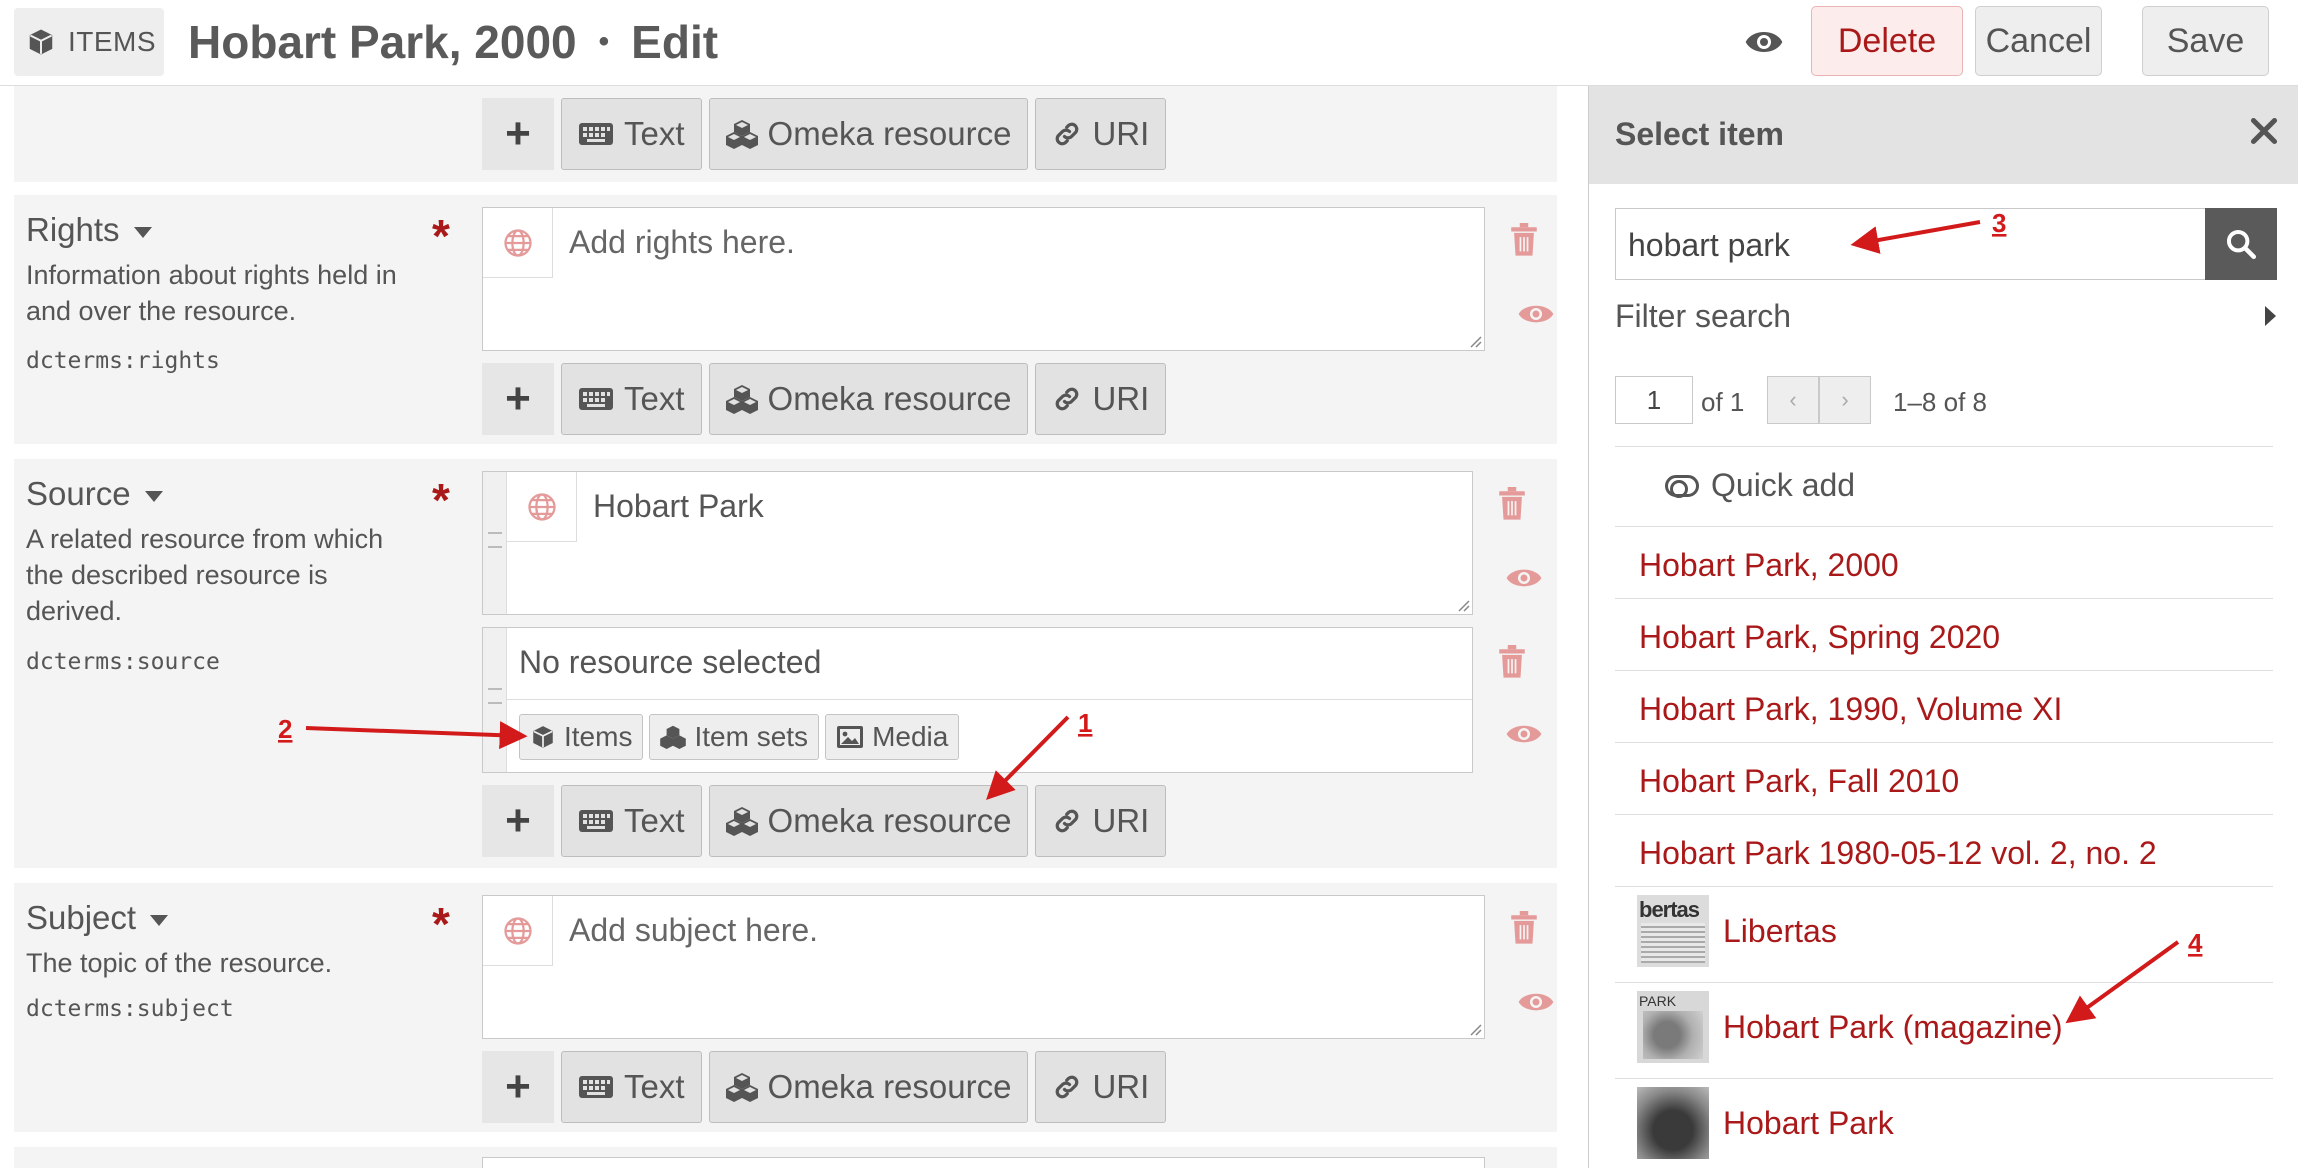 Image resolution: width=2298 pixels, height=1168 pixels. Describe the element at coordinates (1915, 244) in the screenshot. I see `search-input: hobart park` at that location.